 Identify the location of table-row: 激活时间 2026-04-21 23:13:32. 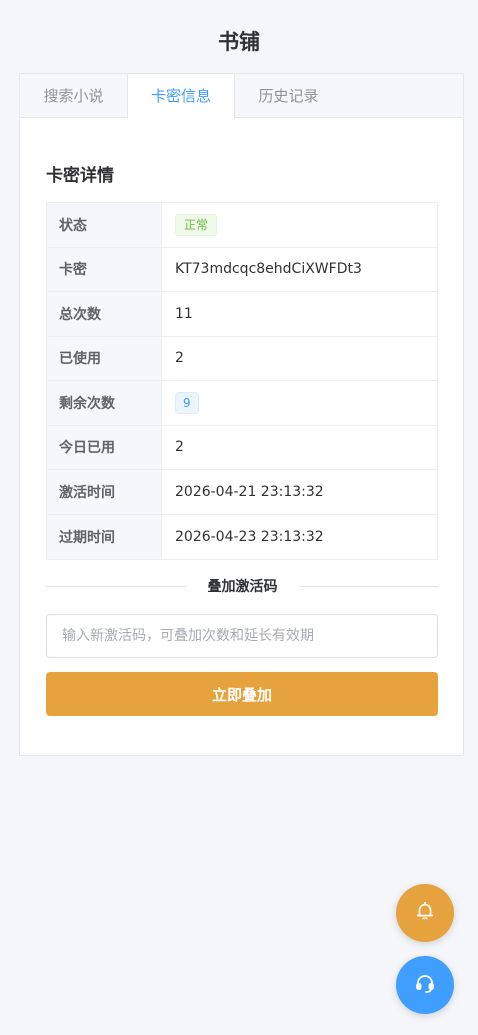
(242, 492).